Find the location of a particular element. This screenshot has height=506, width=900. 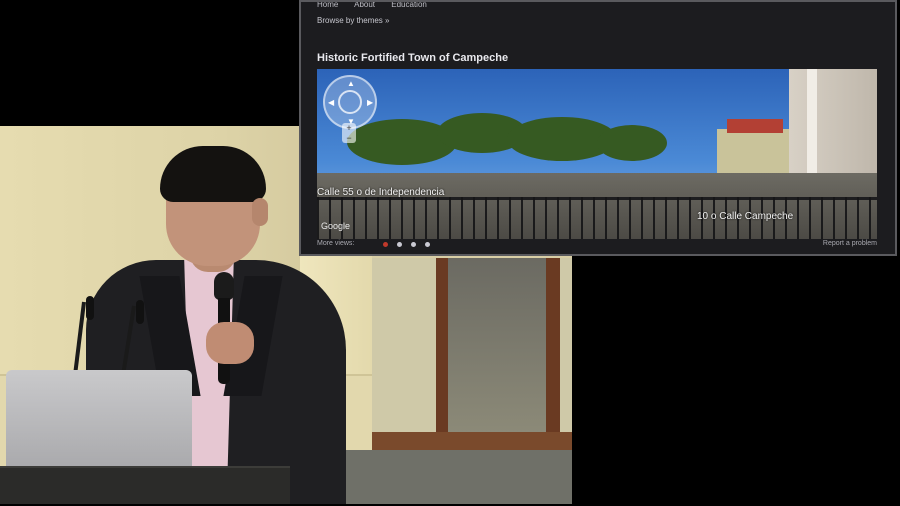

street-label: 10 o Calle Campeche is located at coordinates (745, 216).